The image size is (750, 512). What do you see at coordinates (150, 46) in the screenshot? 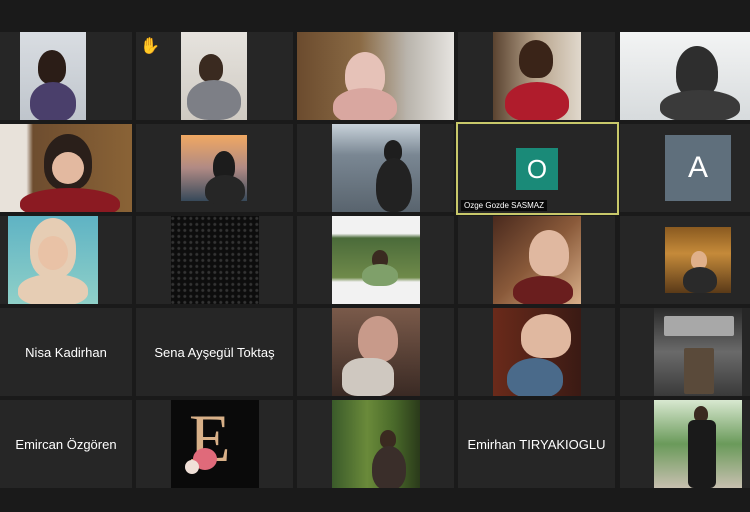
I see `raised-hand-icon: ✋` at bounding box center [150, 46].